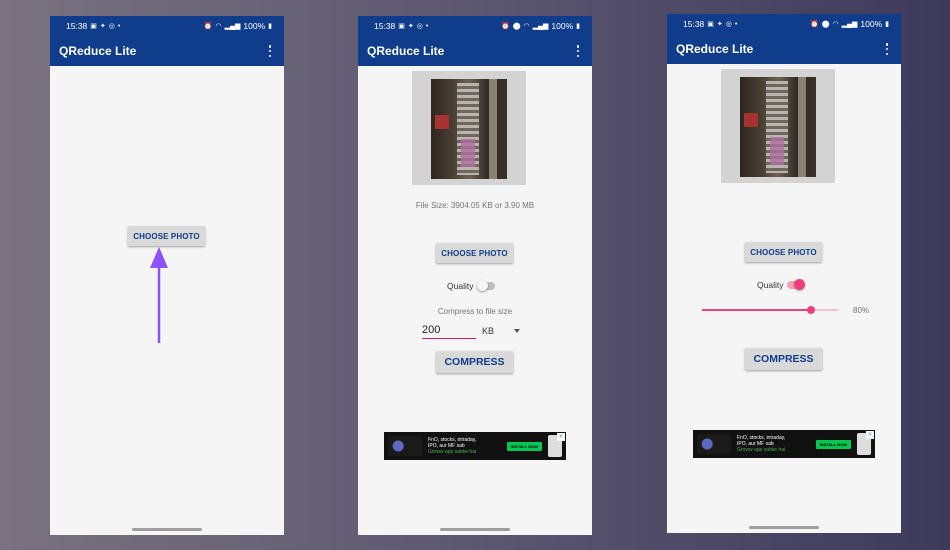 This screenshot has width=950, height=550. I want to click on quality-slider-fill, so click(756, 310).